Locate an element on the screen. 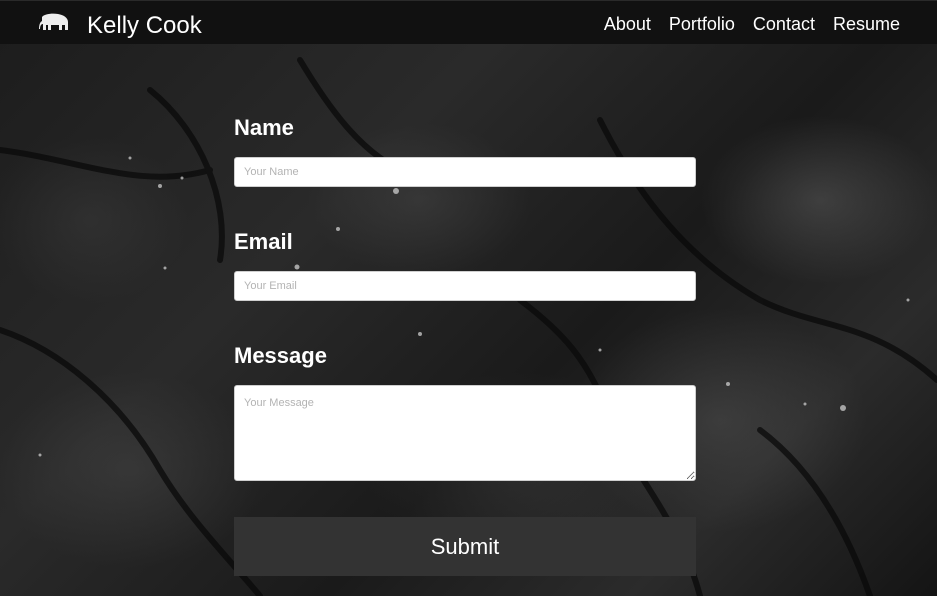 This screenshot has height=596, width=937. nav-link-about: About is located at coordinates (627, 24).